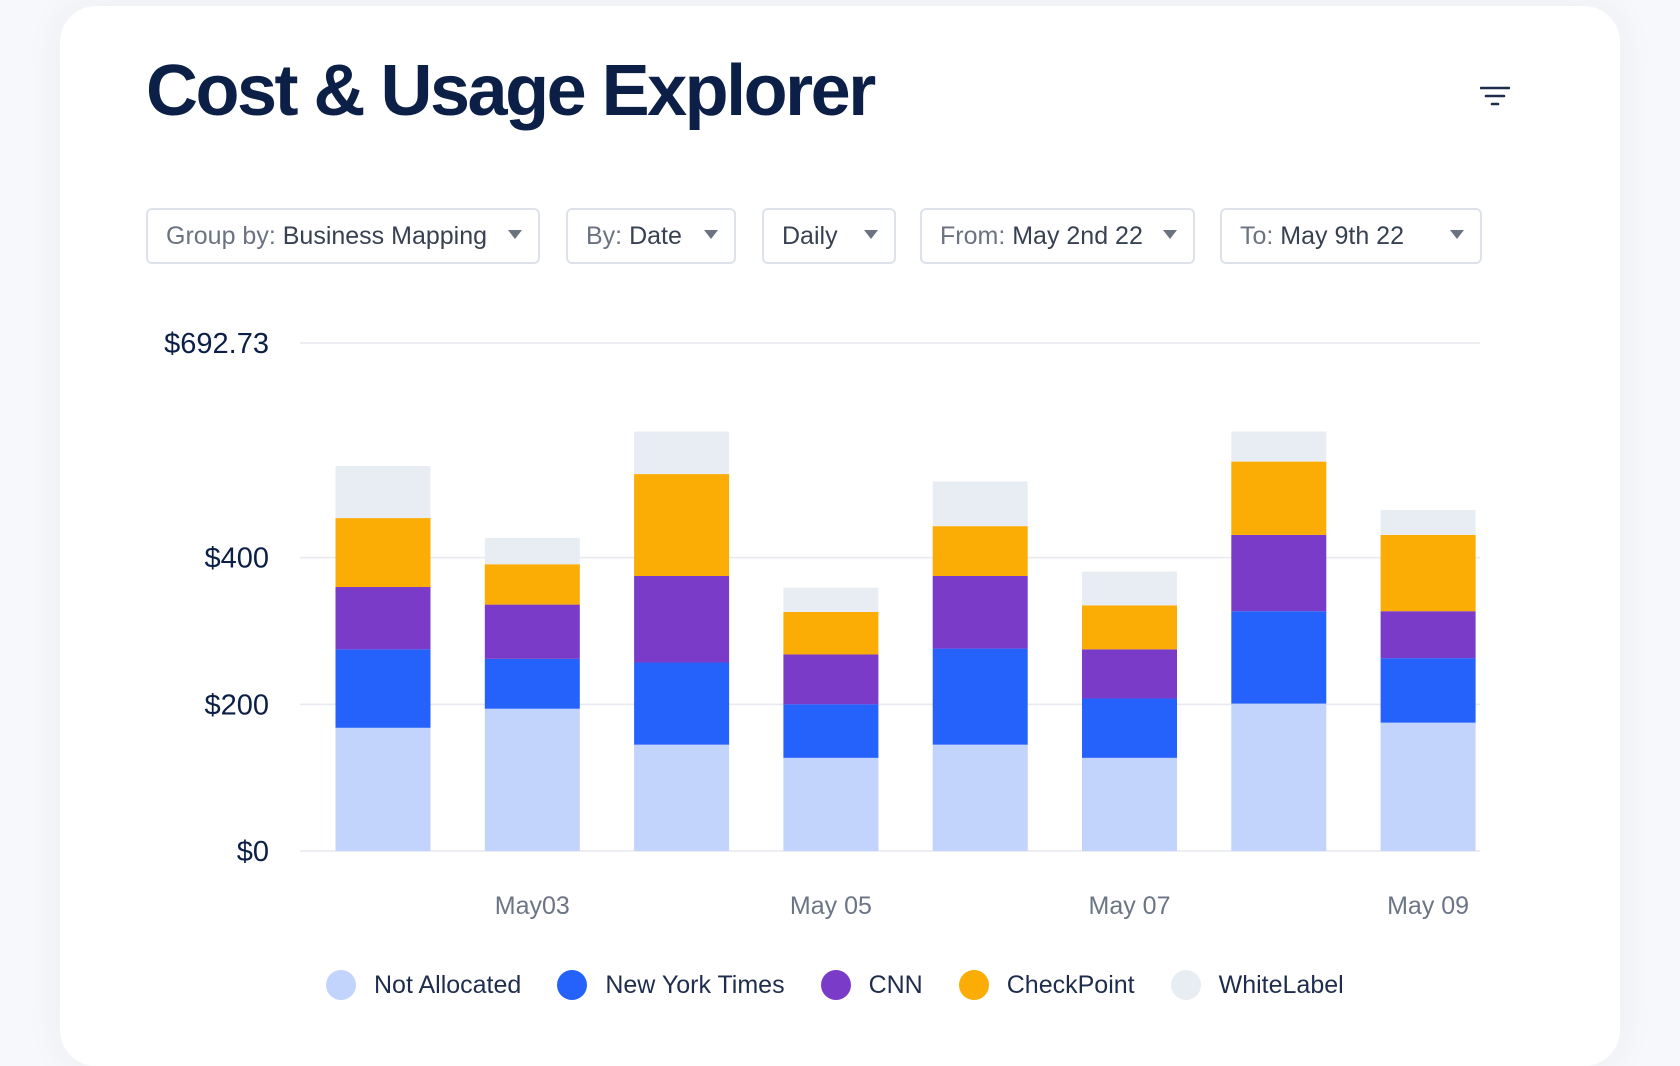 This screenshot has width=1680, height=1066. I want to click on legend-item: New York Times, so click(671, 985).